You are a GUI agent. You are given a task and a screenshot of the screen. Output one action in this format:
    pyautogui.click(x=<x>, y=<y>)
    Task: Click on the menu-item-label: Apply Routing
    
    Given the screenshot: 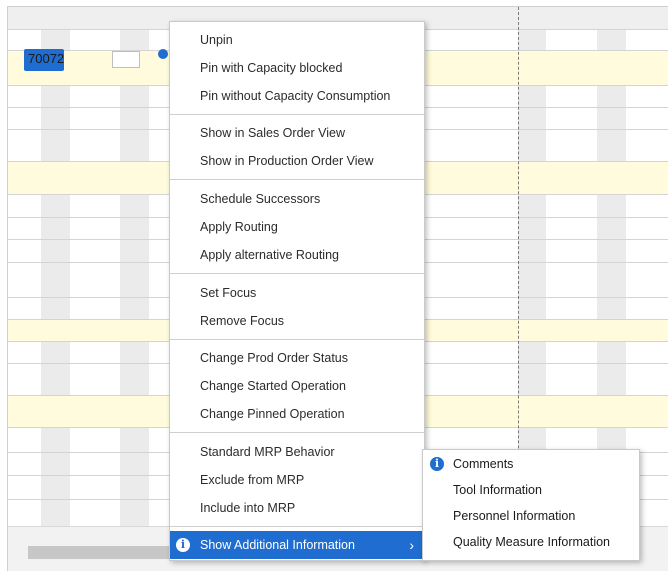 What is the action you would take?
    pyautogui.click(x=239, y=227)
    